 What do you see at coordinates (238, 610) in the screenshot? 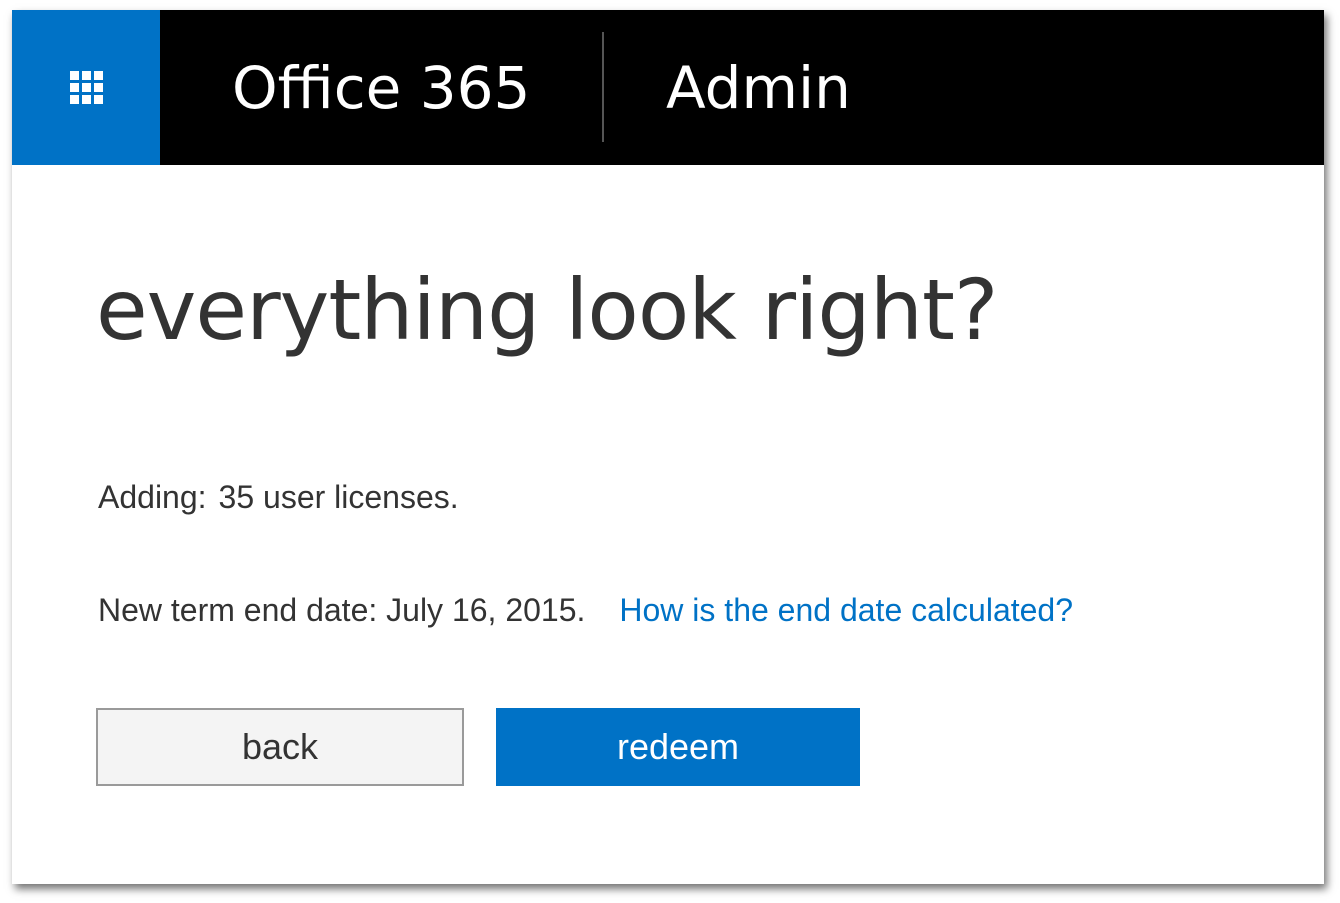
I see `end-date-label: New term end date:` at bounding box center [238, 610].